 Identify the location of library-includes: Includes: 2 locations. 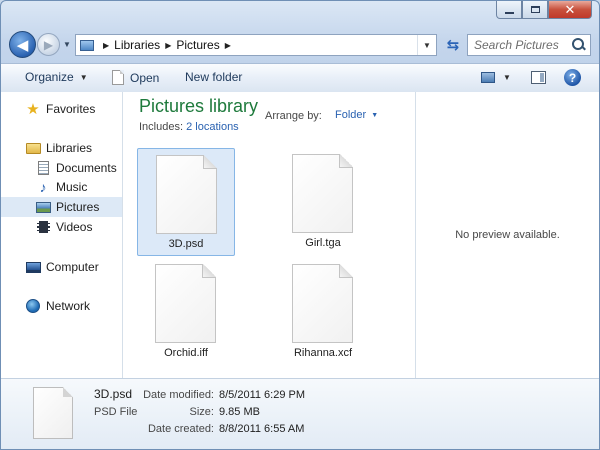
(189, 127).